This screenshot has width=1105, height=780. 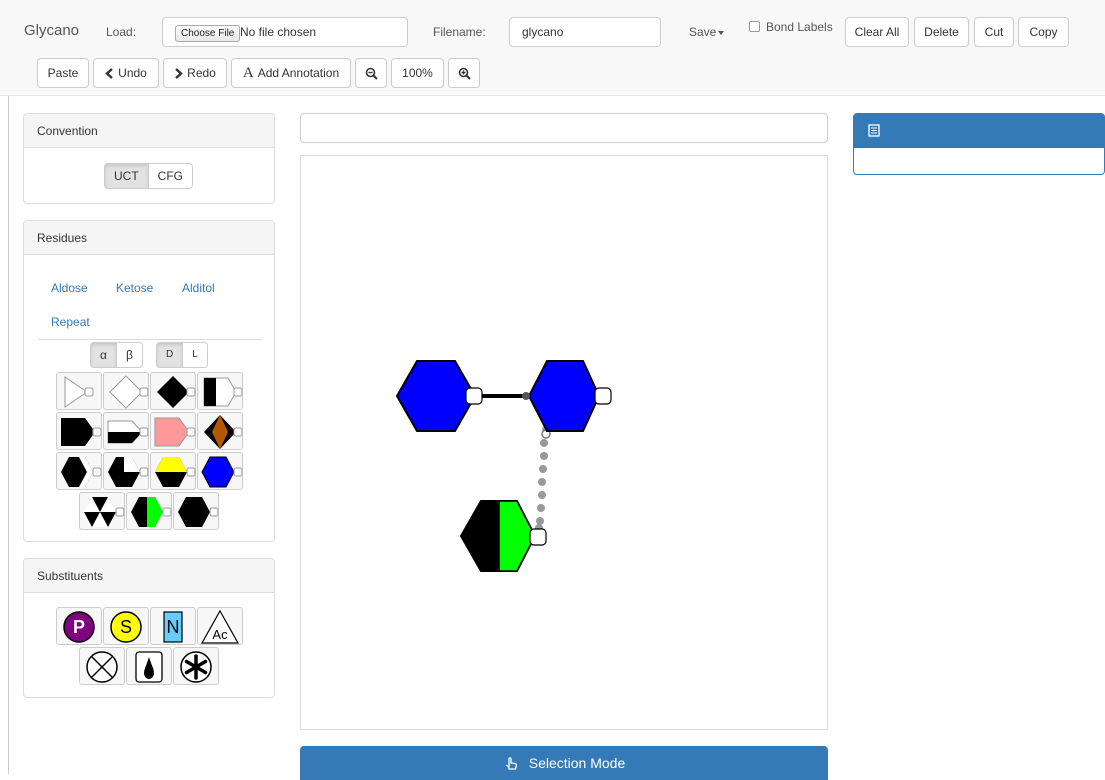 I want to click on copy-label: Copy, so click(x=1043, y=32).